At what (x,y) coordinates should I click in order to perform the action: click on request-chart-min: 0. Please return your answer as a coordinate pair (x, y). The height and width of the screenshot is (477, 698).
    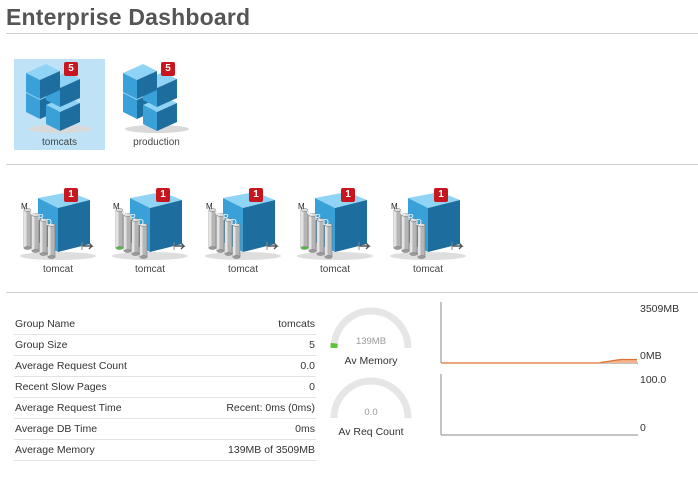
    Looking at the image, I should click on (643, 428).